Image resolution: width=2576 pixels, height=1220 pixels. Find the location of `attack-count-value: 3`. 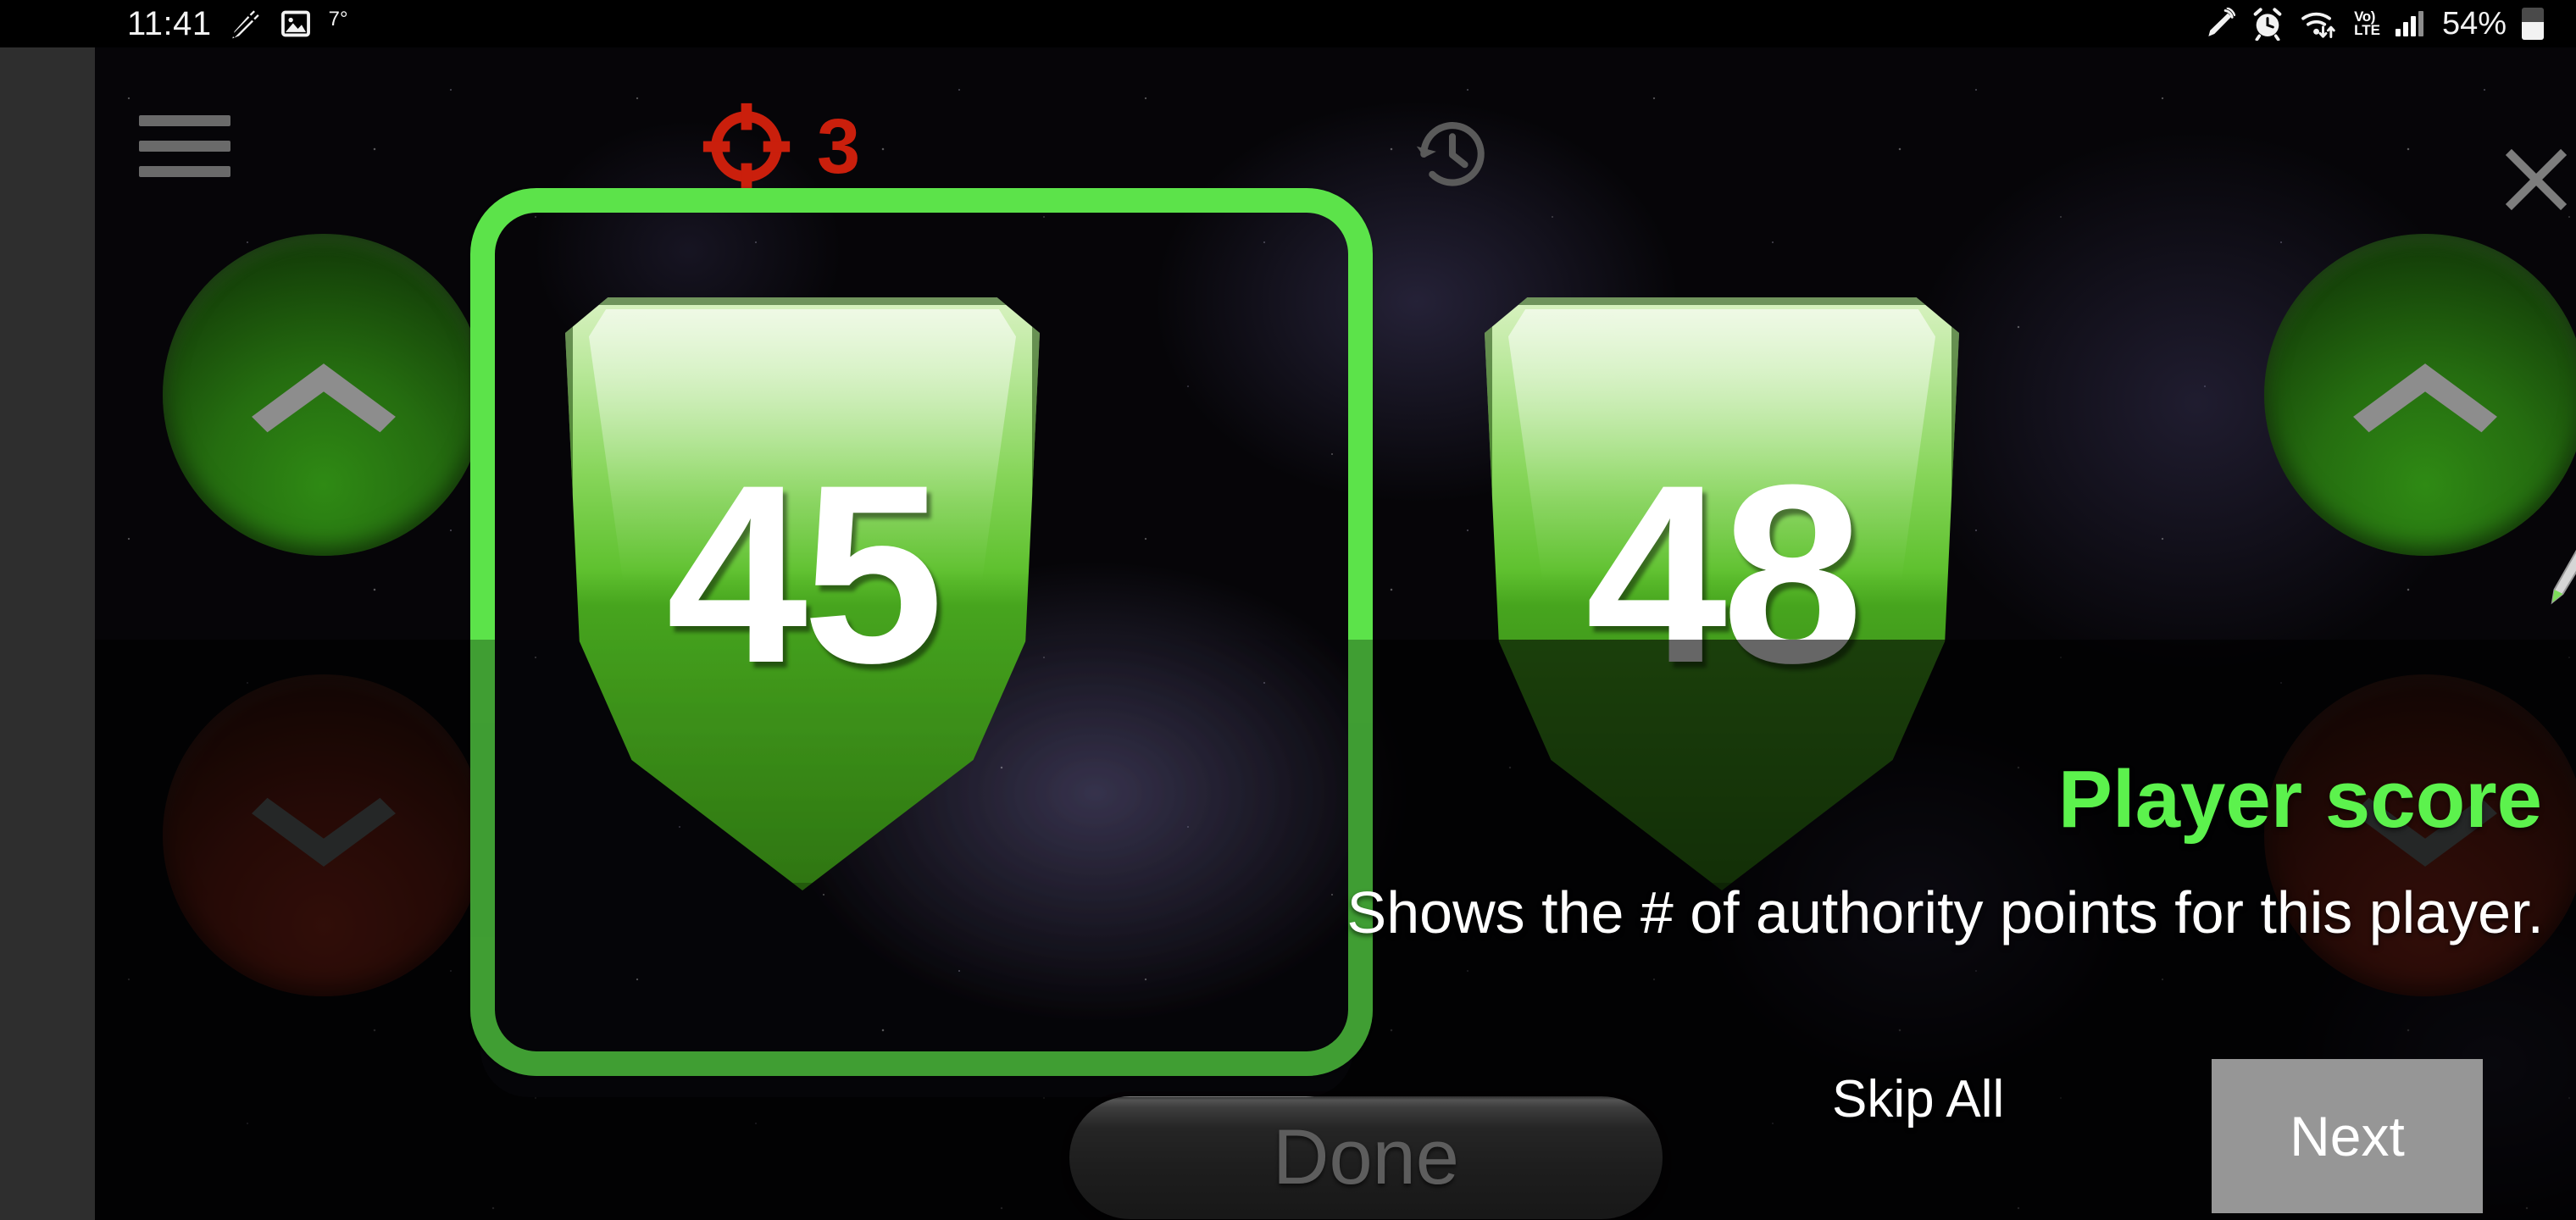

attack-count-value: 3 is located at coordinates (839, 146).